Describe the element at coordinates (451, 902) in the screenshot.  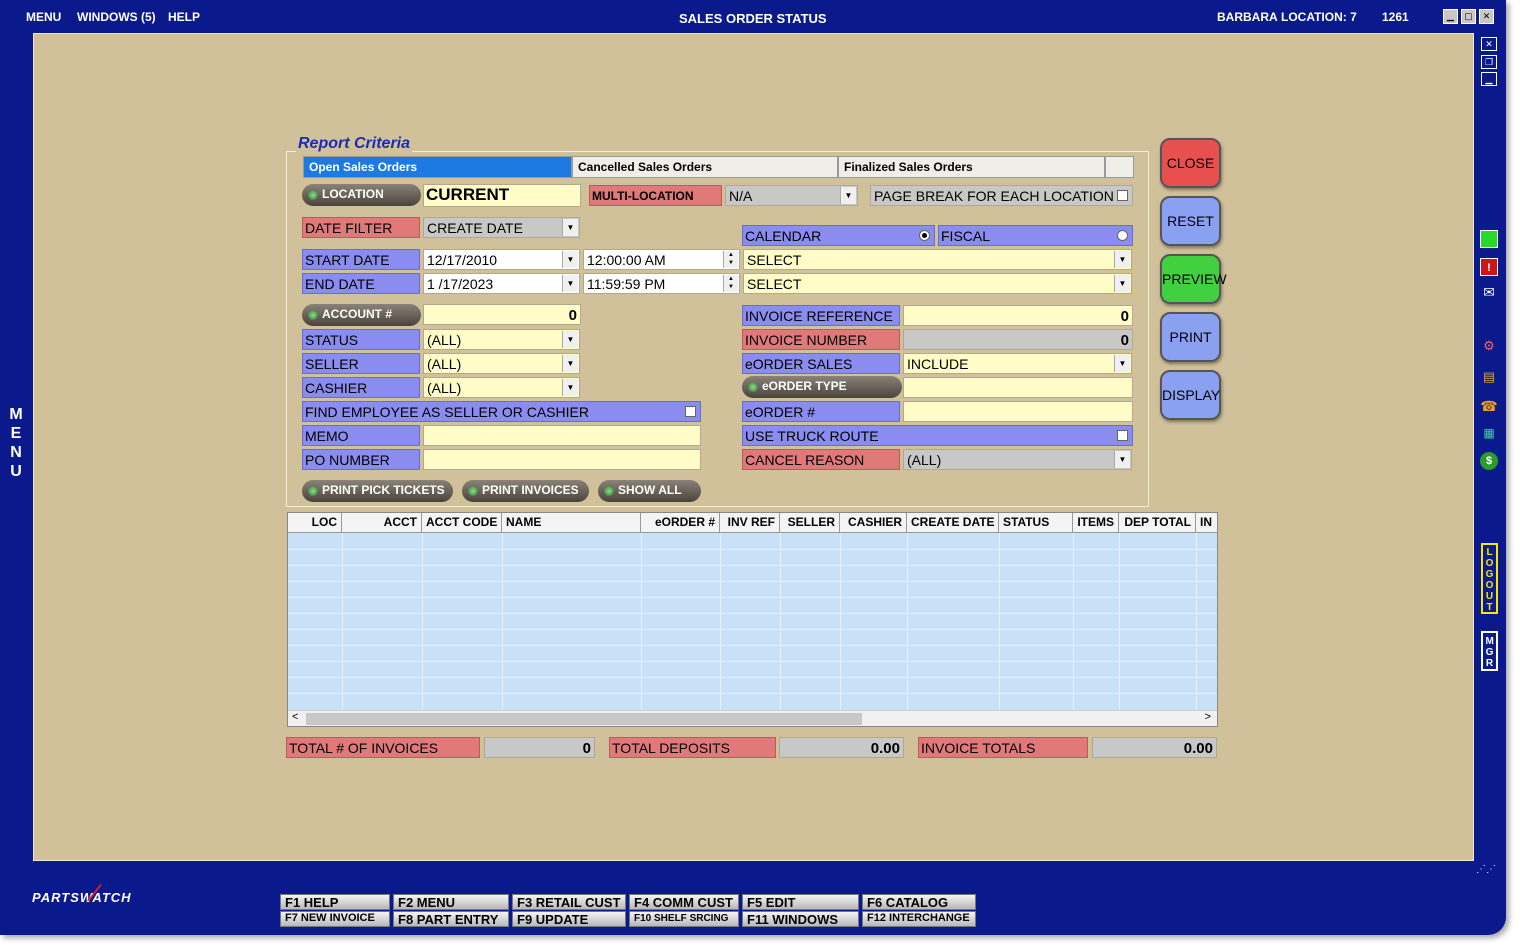
I see `f2-menu-key: F2 MENU` at that location.